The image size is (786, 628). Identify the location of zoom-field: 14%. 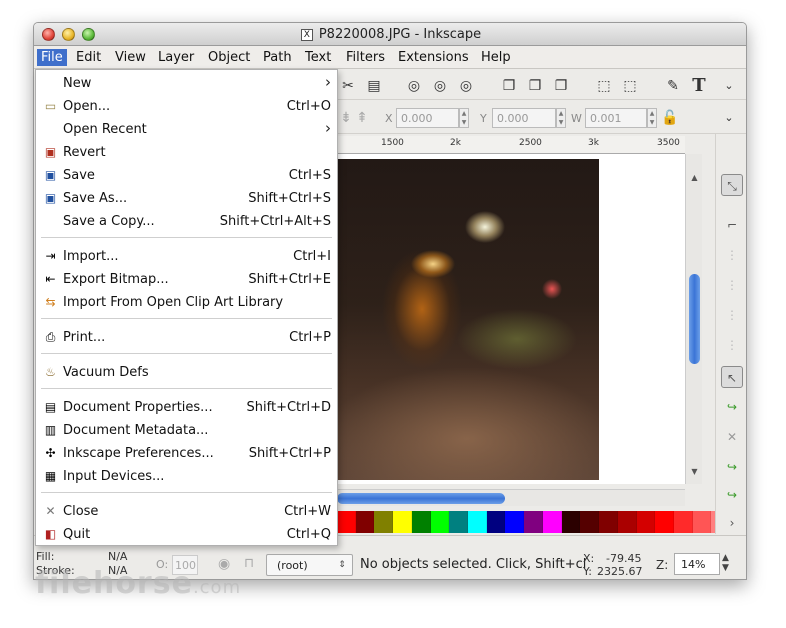
(697, 564).